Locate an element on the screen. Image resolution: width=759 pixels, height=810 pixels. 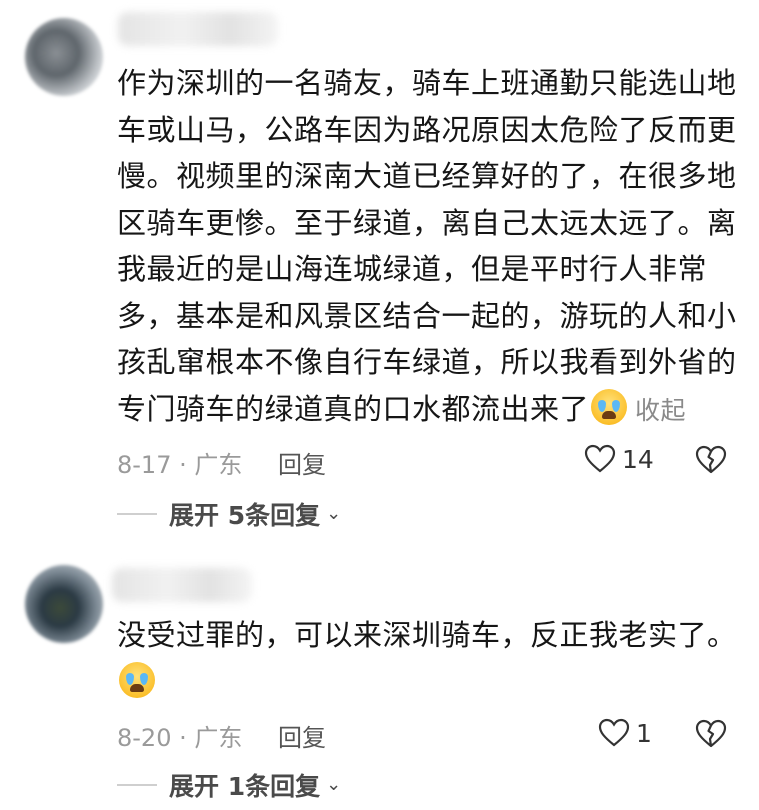
date-location: 8-17 · 广东 is located at coordinates (180, 465).